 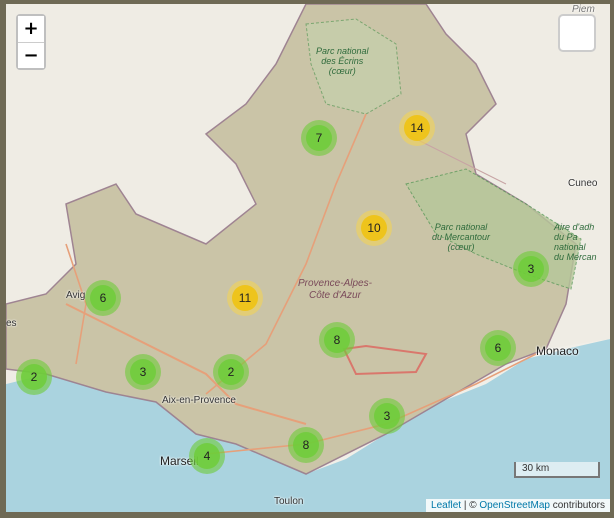 I want to click on es-label: es, so click(x=11, y=323).